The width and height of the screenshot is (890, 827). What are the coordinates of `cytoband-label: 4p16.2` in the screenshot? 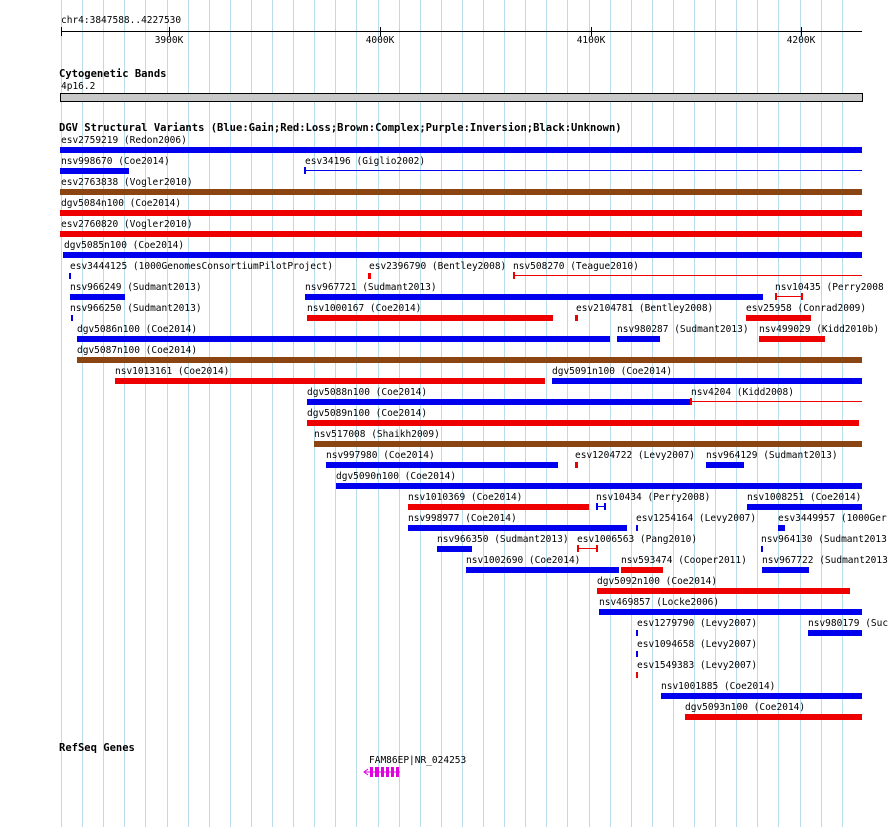 It's located at (78, 86).